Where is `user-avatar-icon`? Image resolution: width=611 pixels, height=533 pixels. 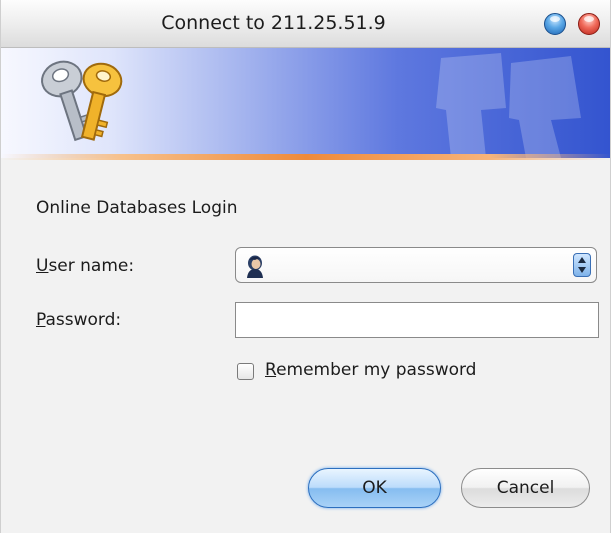
user-avatar-icon is located at coordinates (255, 266).